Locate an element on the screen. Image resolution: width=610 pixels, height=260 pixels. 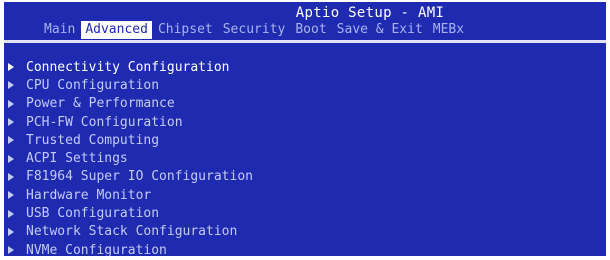
app-title: Aptio Setup - AMI is located at coordinates (370, 13).